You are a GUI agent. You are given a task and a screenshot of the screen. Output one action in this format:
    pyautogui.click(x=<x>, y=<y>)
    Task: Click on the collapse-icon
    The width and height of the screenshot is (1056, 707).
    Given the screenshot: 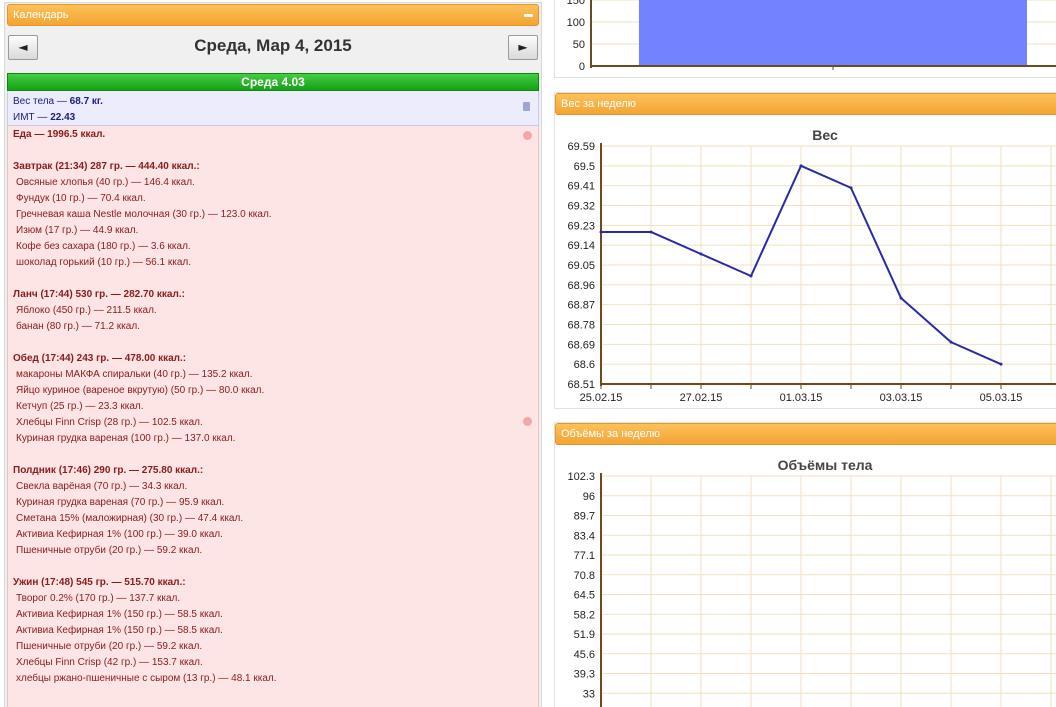 What is the action you would take?
    pyautogui.click(x=528, y=15)
    